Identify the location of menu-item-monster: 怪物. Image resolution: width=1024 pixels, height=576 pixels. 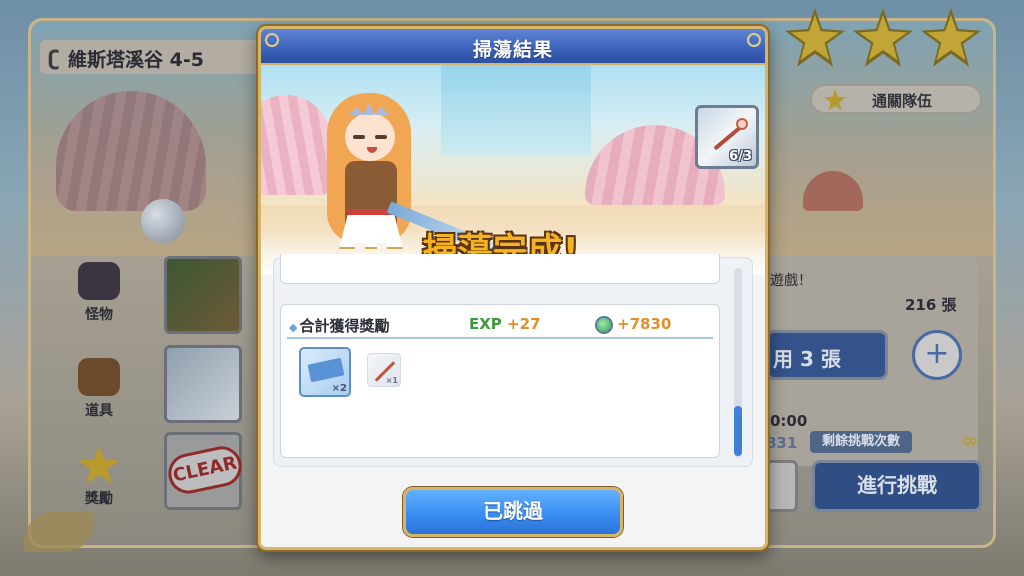
(99, 293).